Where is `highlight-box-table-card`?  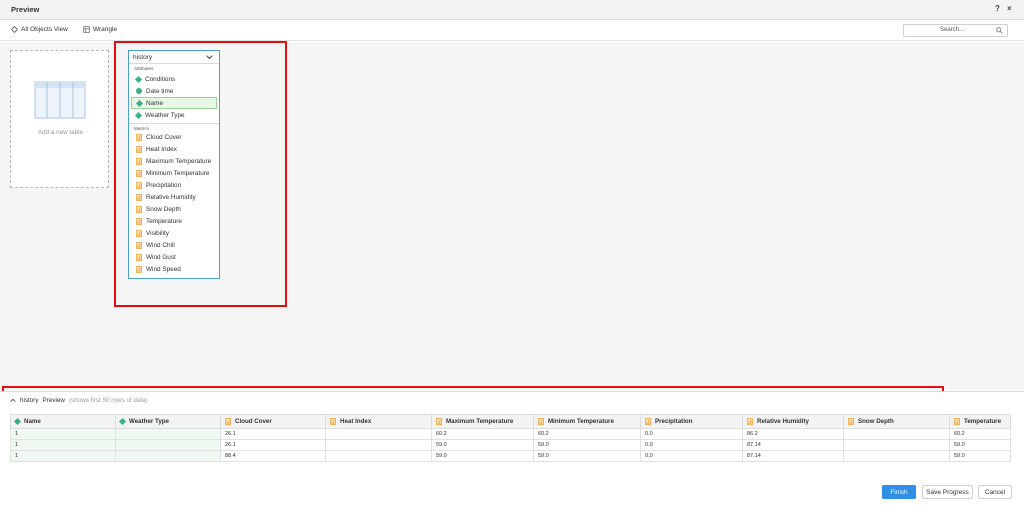
highlight-box-table-card is located at coordinates (200, 174).